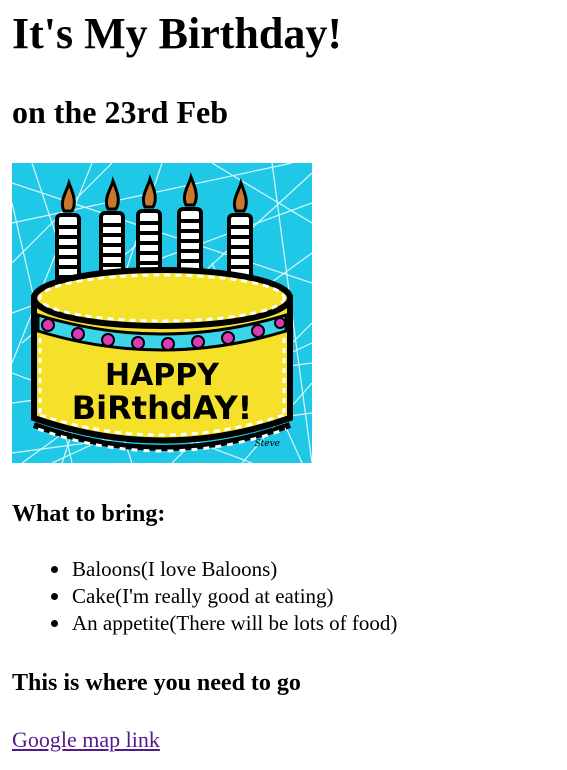 Image resolution: width=567 pixels, height=770 pixels. I want to click on list-item-text: Baloons(I love Baloons), so click(175, 569).